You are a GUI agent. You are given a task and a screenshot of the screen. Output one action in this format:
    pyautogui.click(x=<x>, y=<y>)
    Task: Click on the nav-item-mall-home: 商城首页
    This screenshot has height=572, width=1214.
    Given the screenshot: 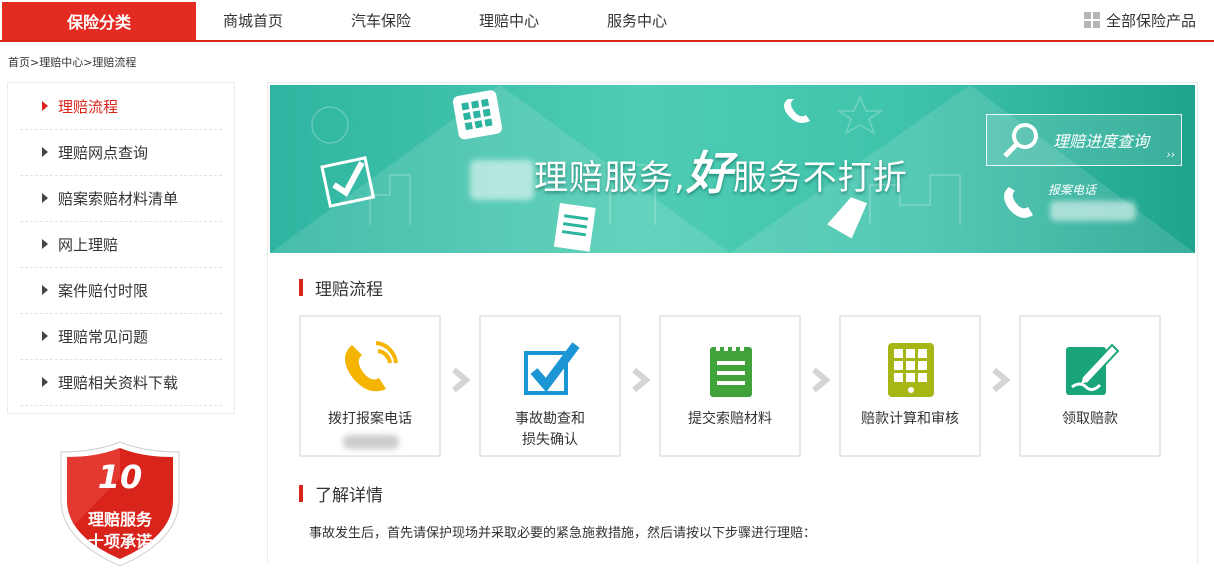 What is the action you would take?
    pyautogui.click(x=253, y=20)
    